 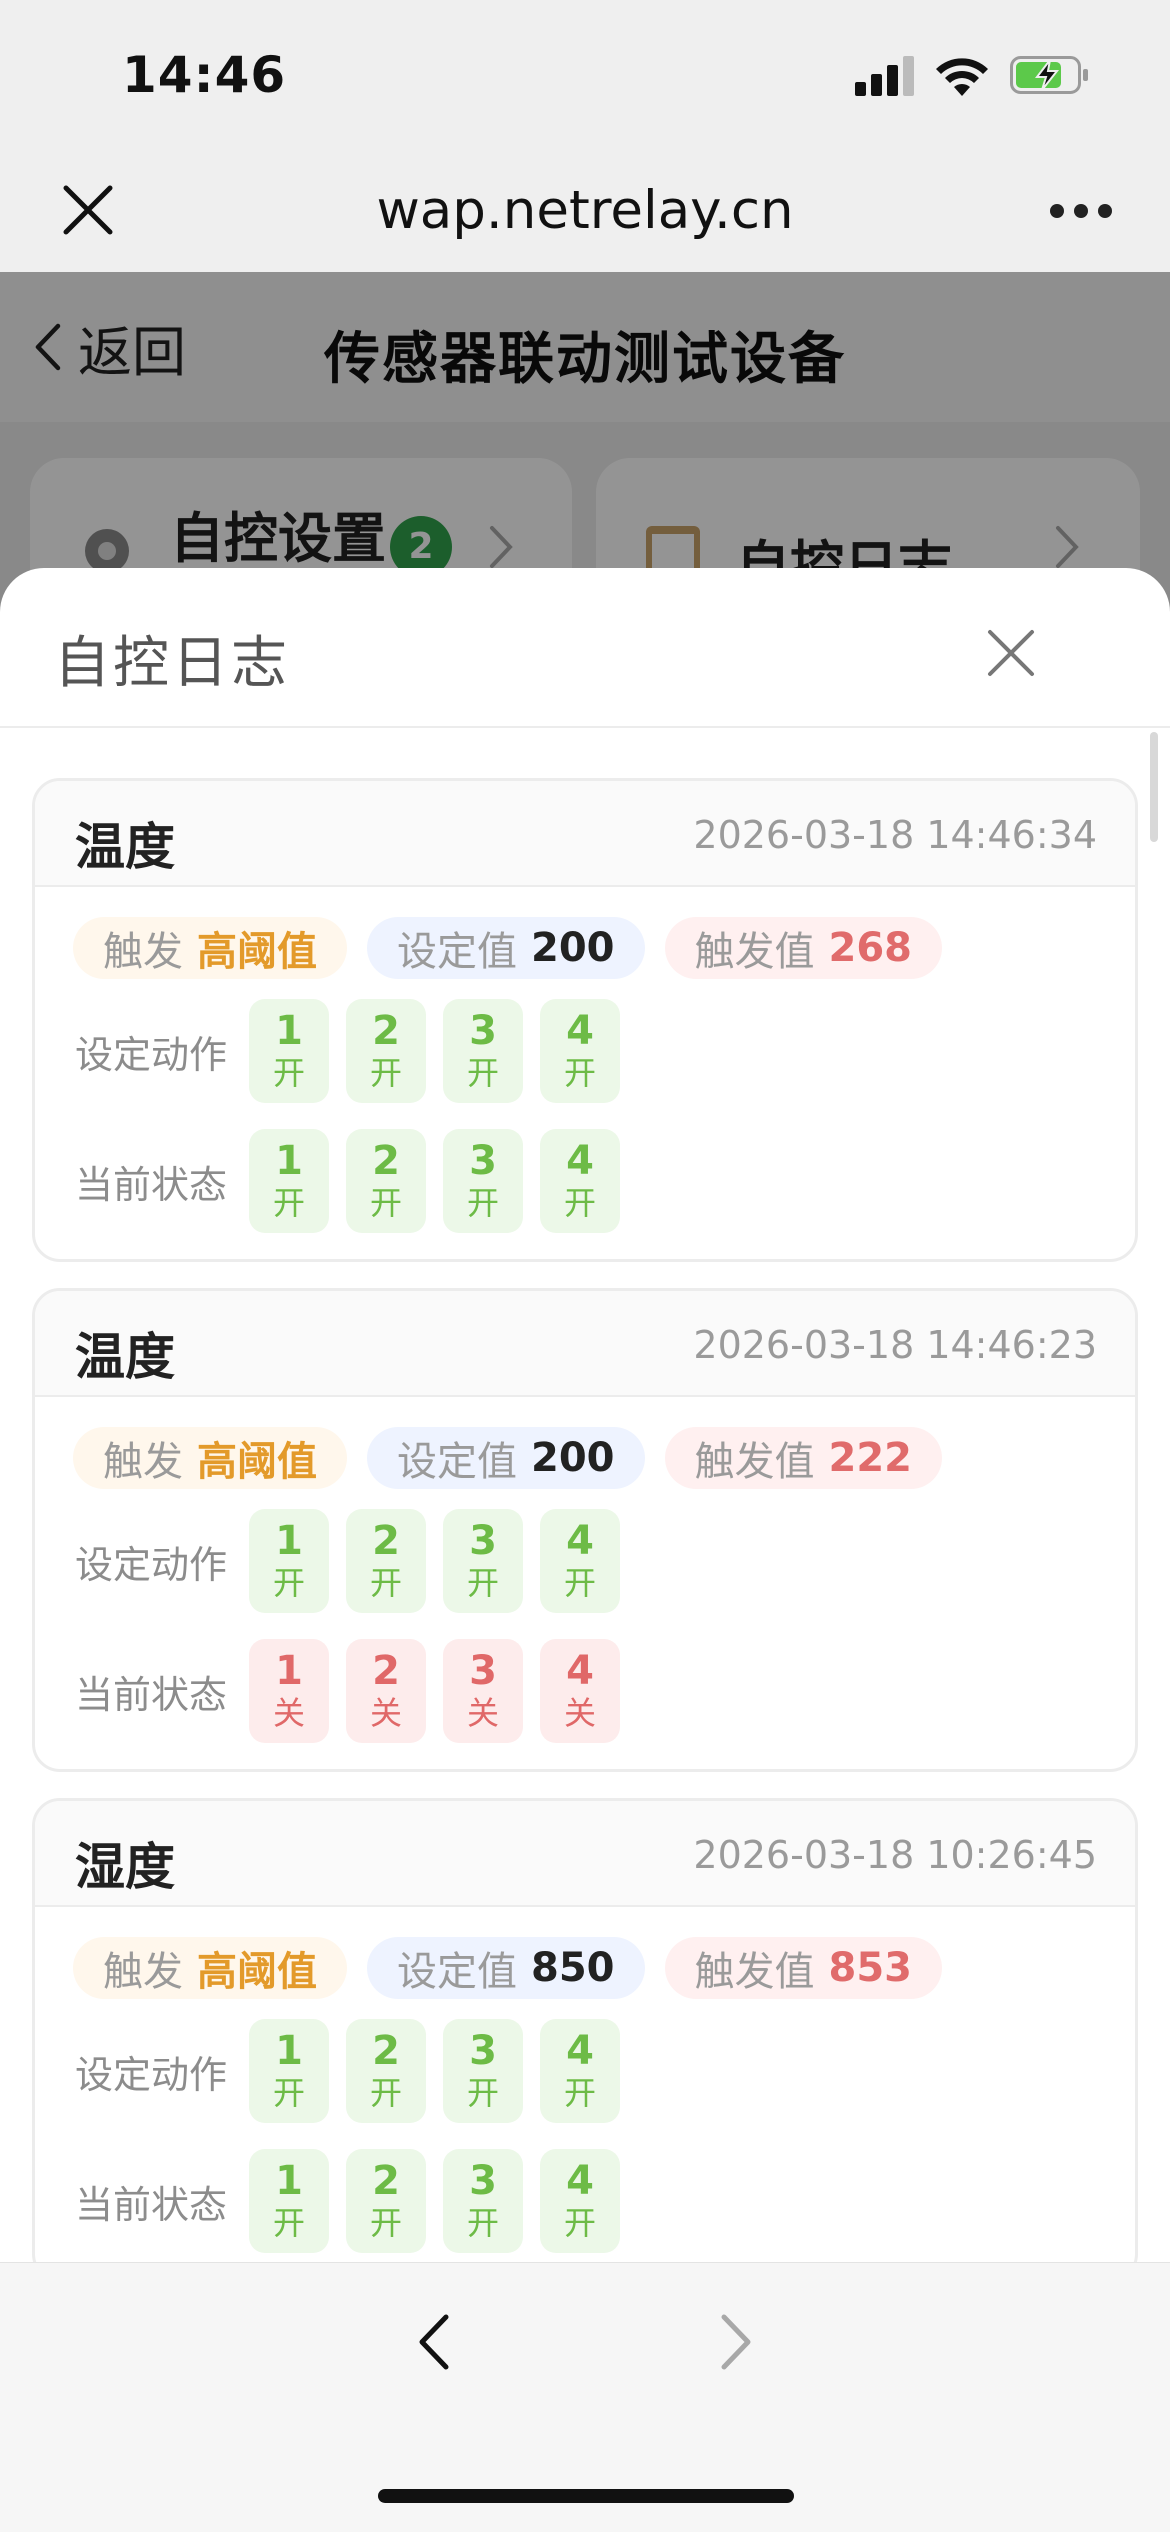 What do you see at coordinates (585, 75) in the screenshot?
I see `status-bar: 14:46` at bounding box center [585, 75].